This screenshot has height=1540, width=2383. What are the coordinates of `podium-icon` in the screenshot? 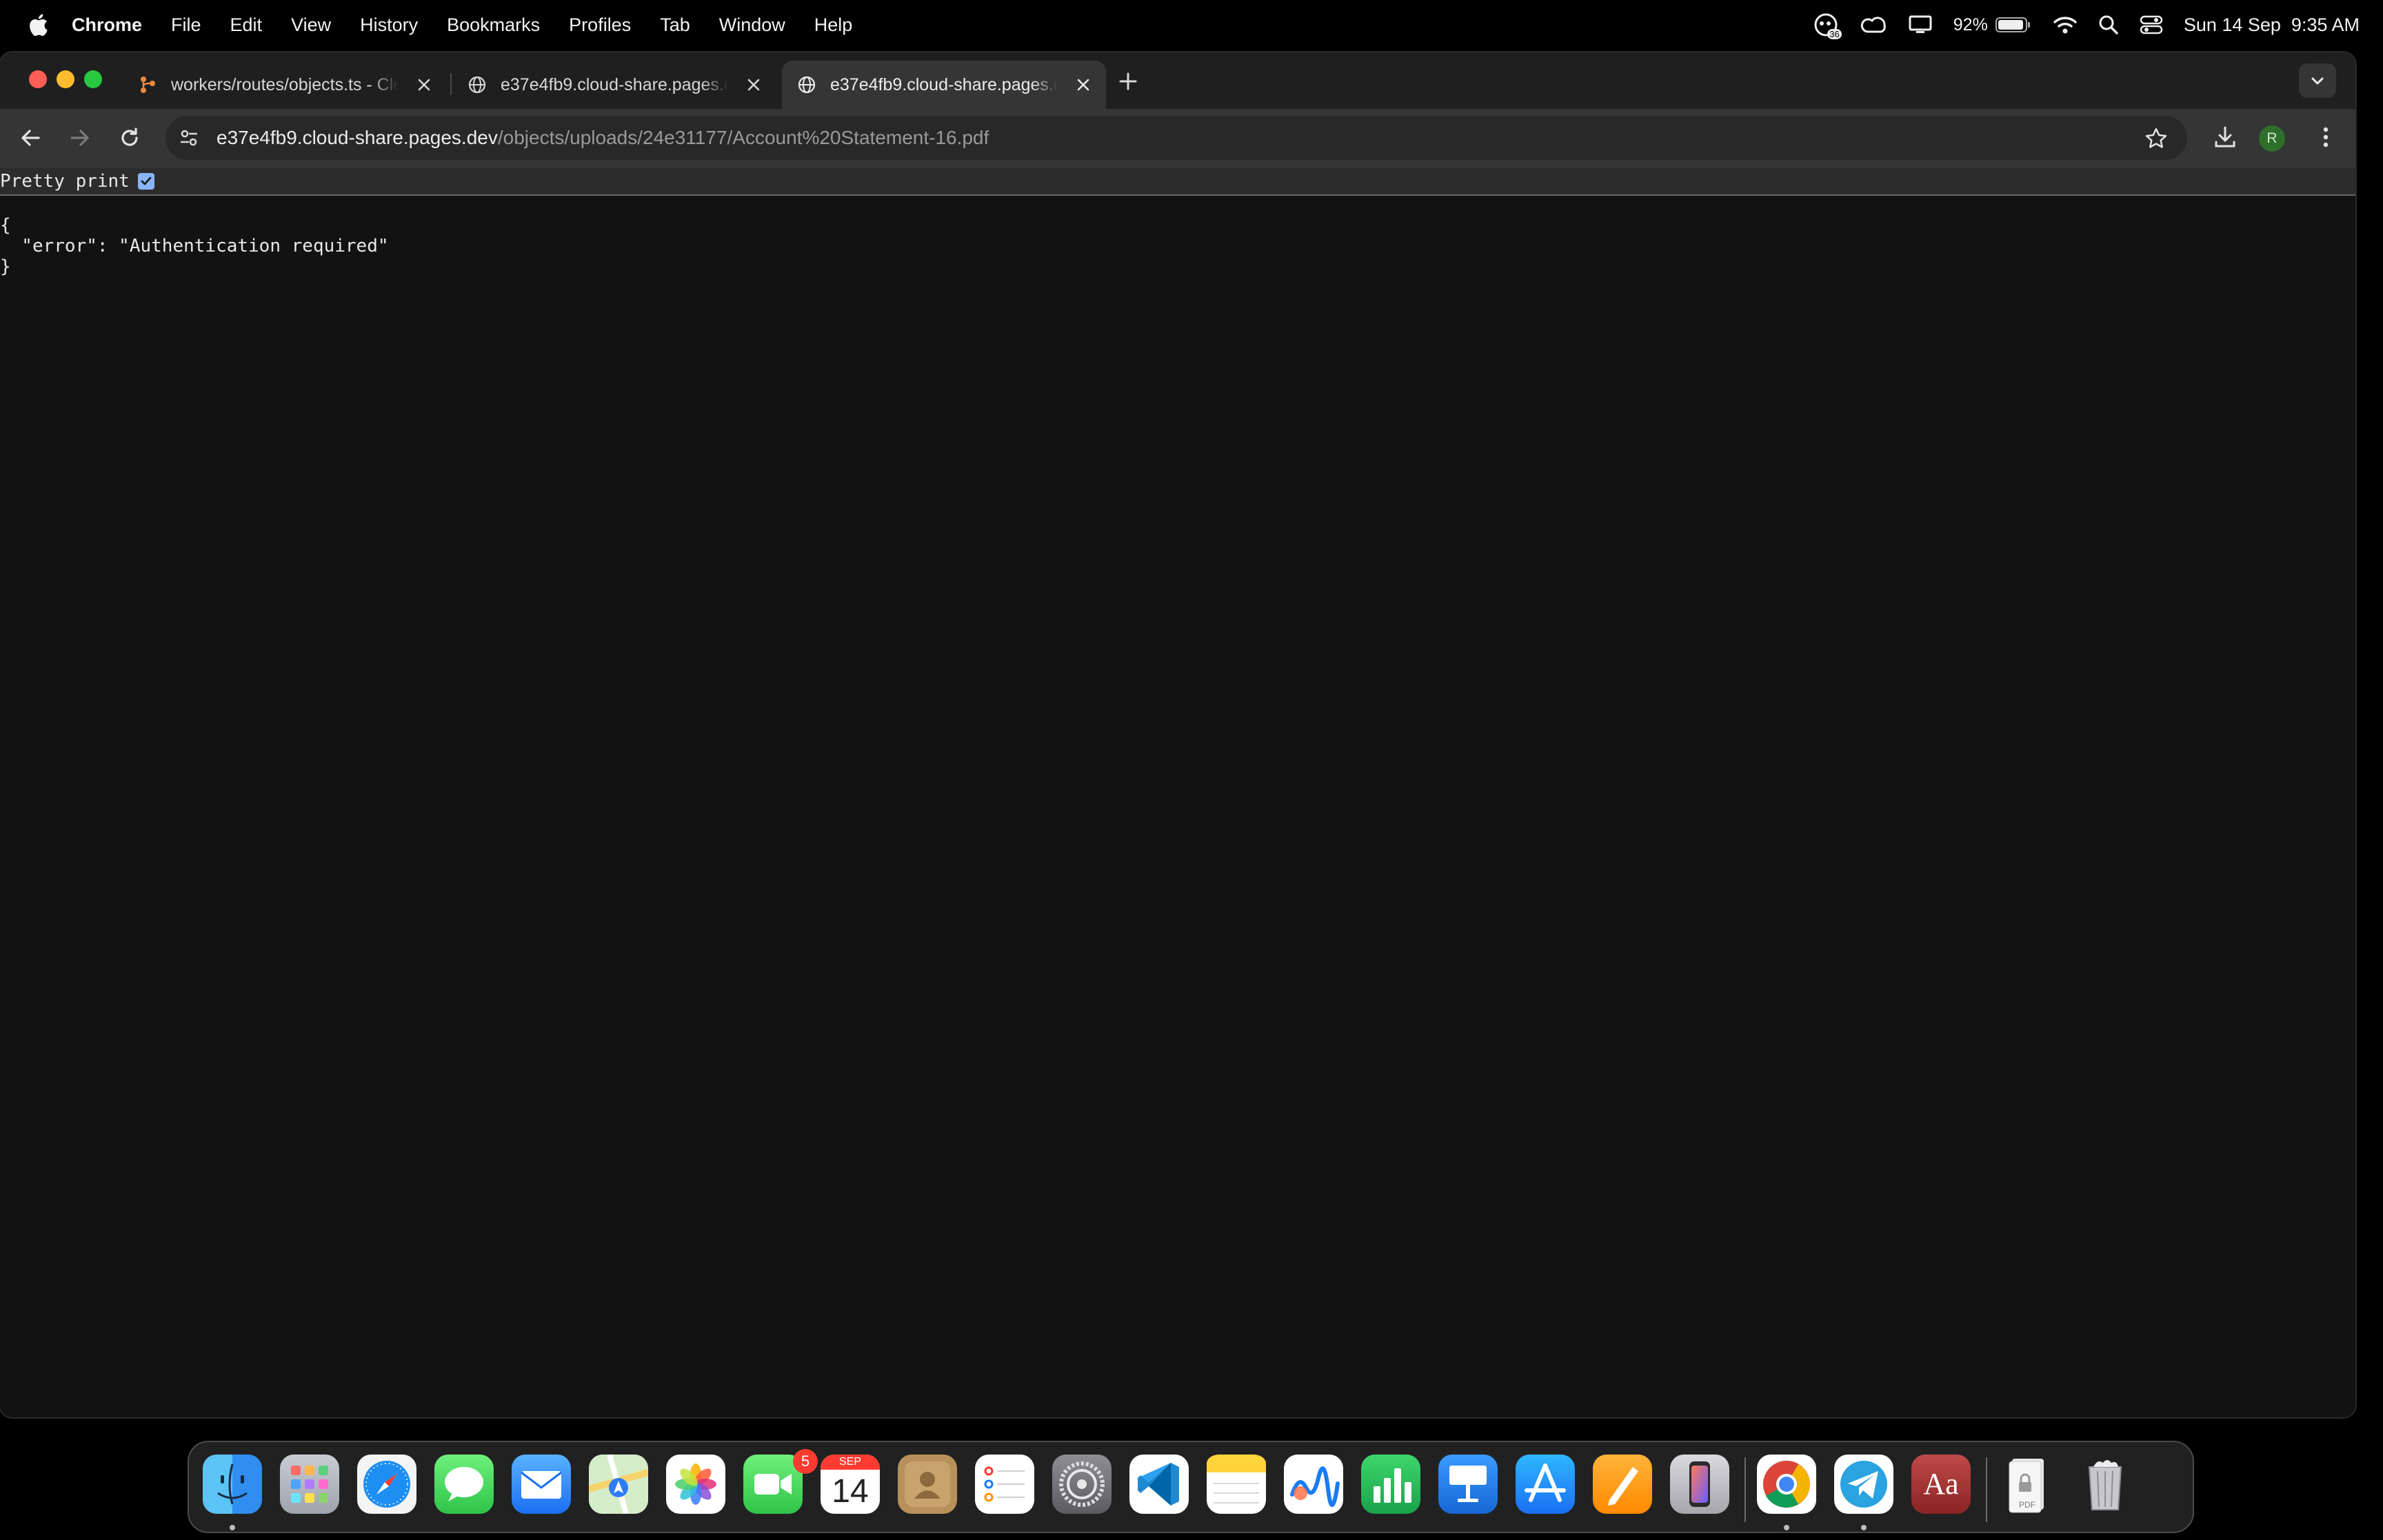 It's located at (1468, 1484).